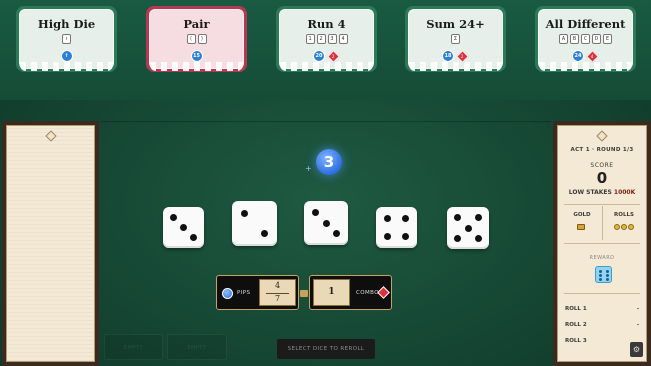  What do you see at coordinates (596, 39) in the screenshot?
I see `pattern-chip: D` at bounding box center [596, 39].